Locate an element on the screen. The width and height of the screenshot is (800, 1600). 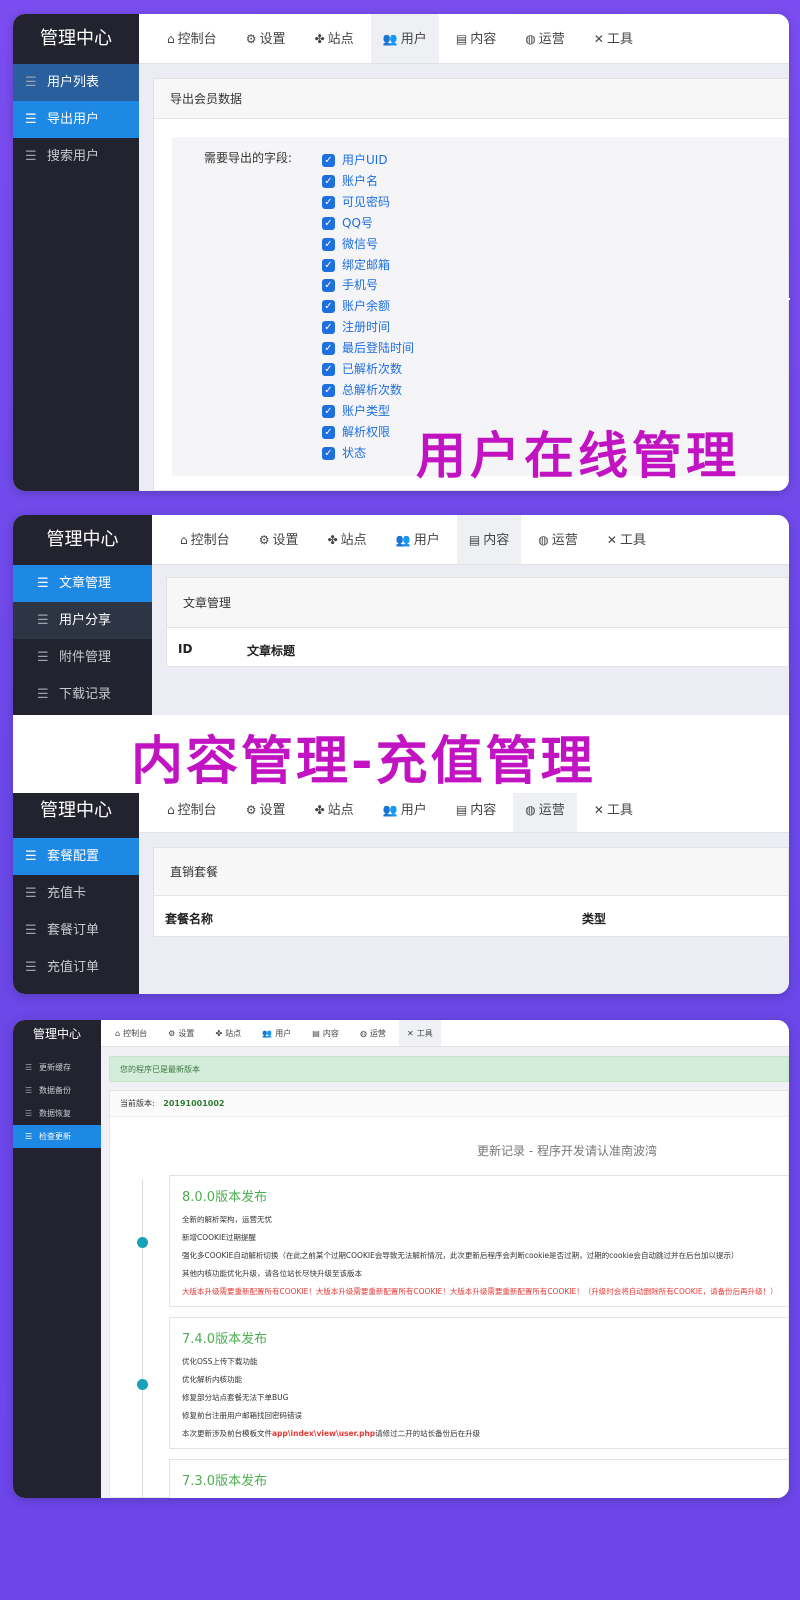
export-field-option: ✓ 账户余额 is located at coordinates (356, 306).